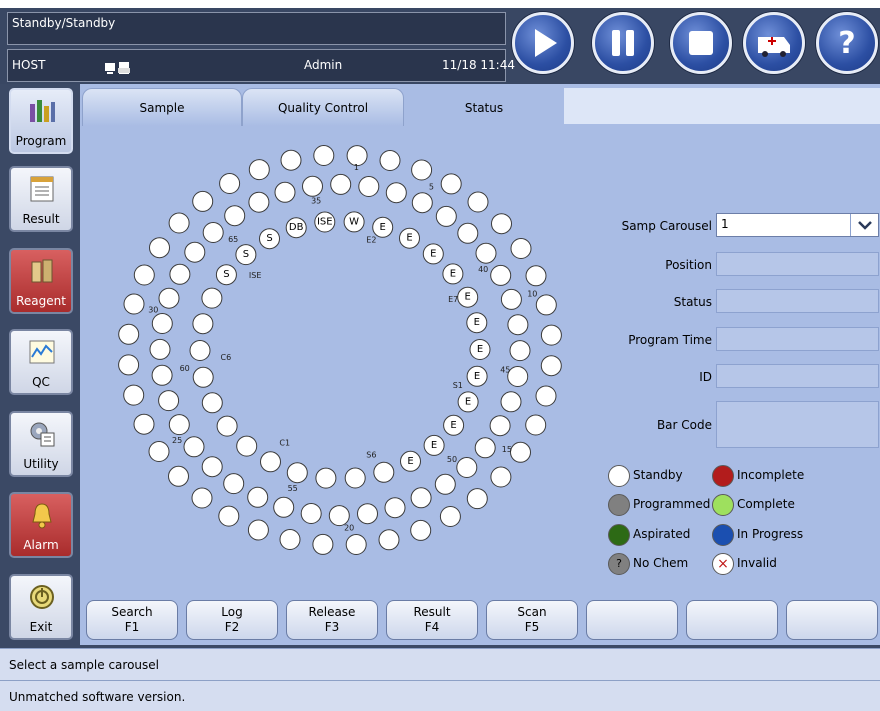 The image size is (880, 711). Describe the element at coordinates (323, 107) in the screenshot. I see `tab-quality-control: Quality Control` at that location.